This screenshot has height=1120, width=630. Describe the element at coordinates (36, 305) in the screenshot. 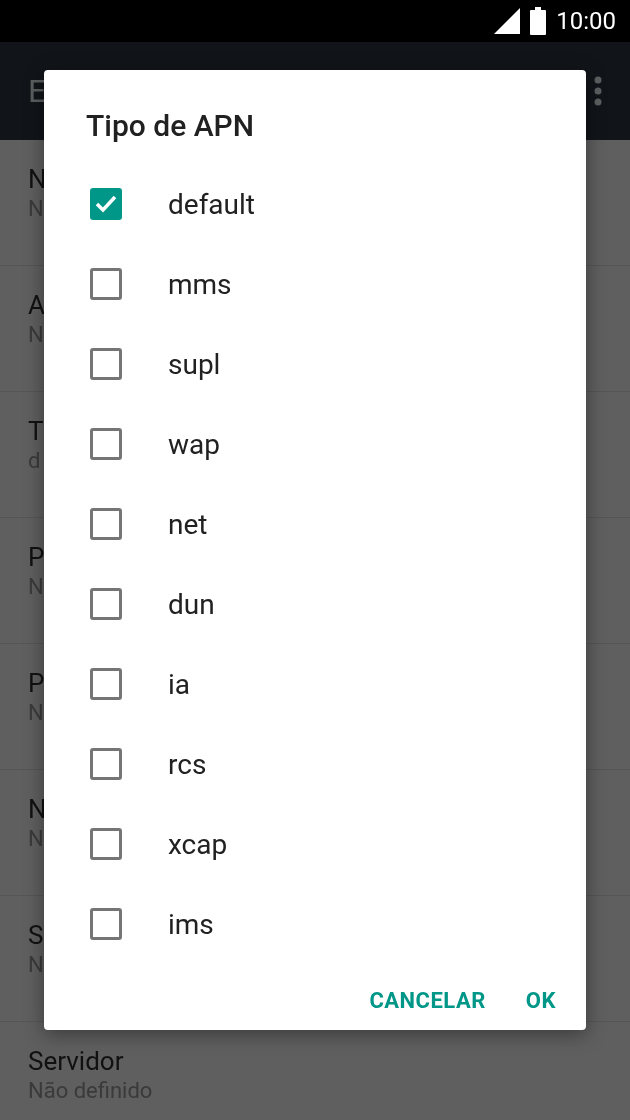

I see `setting-title: A` at that location.